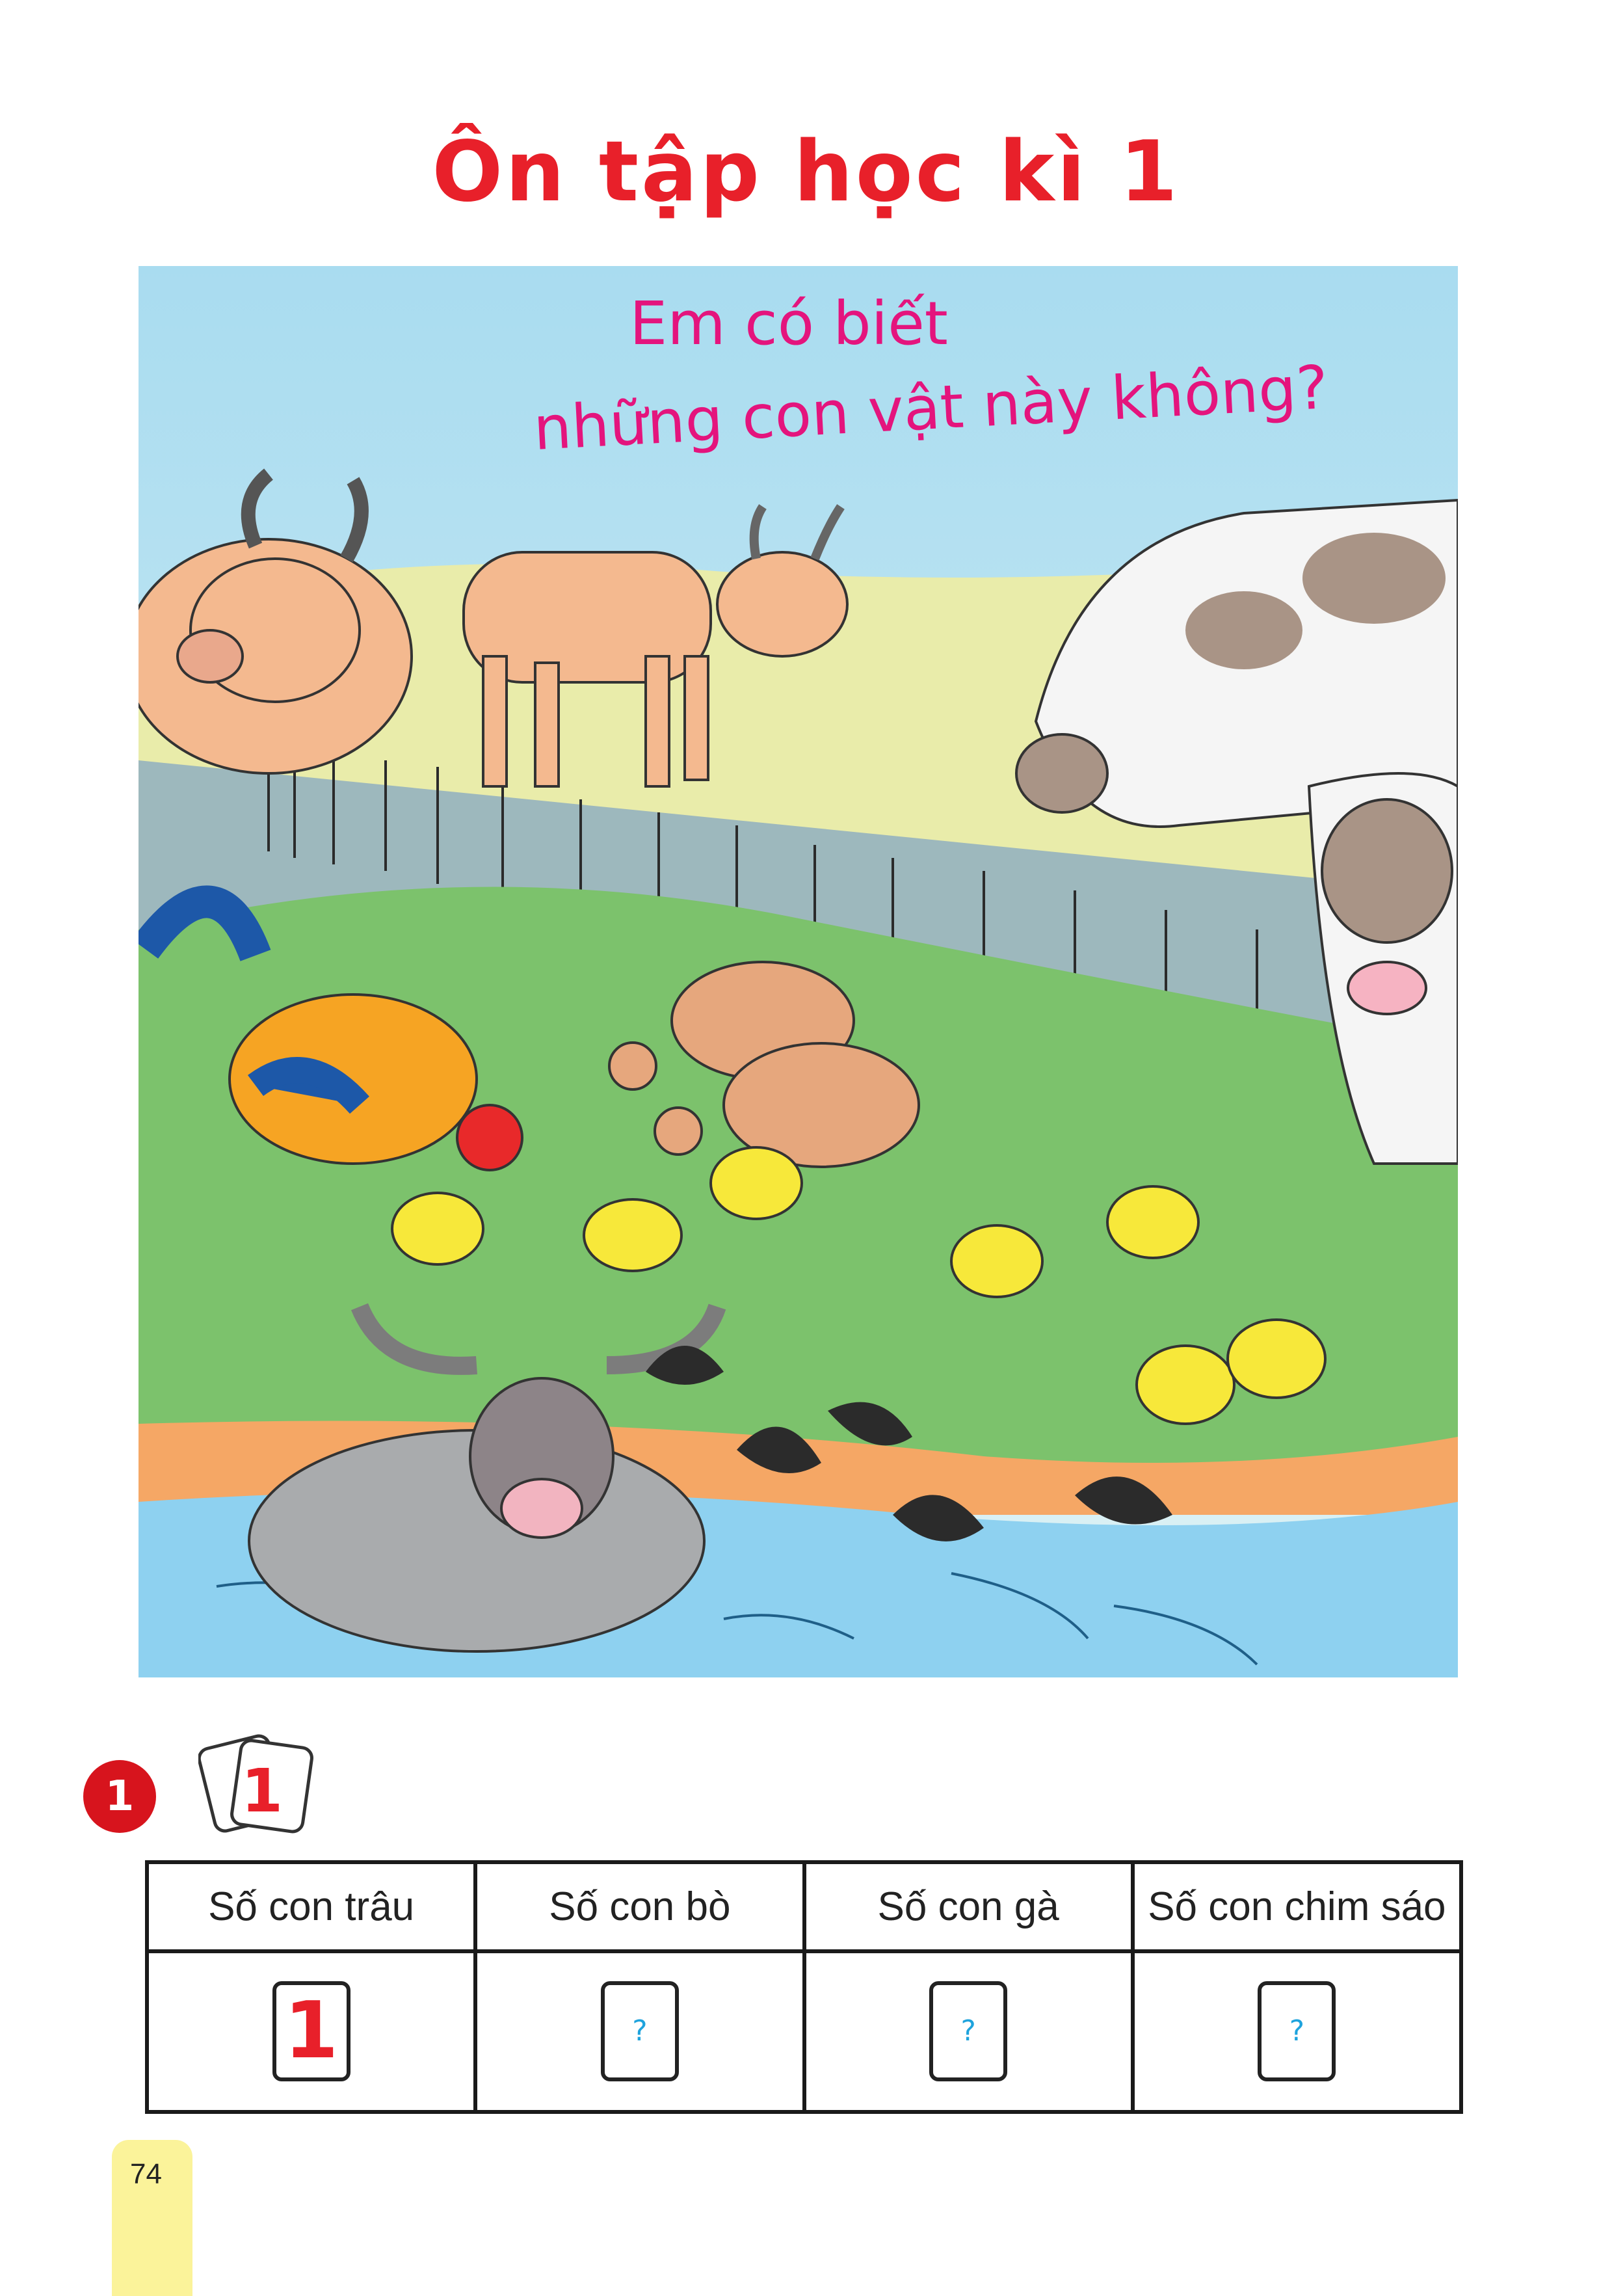  Describe the element at coordinates (311, 2031) in the screenshot. I see `answer-box-buffalo: 1` at that location.